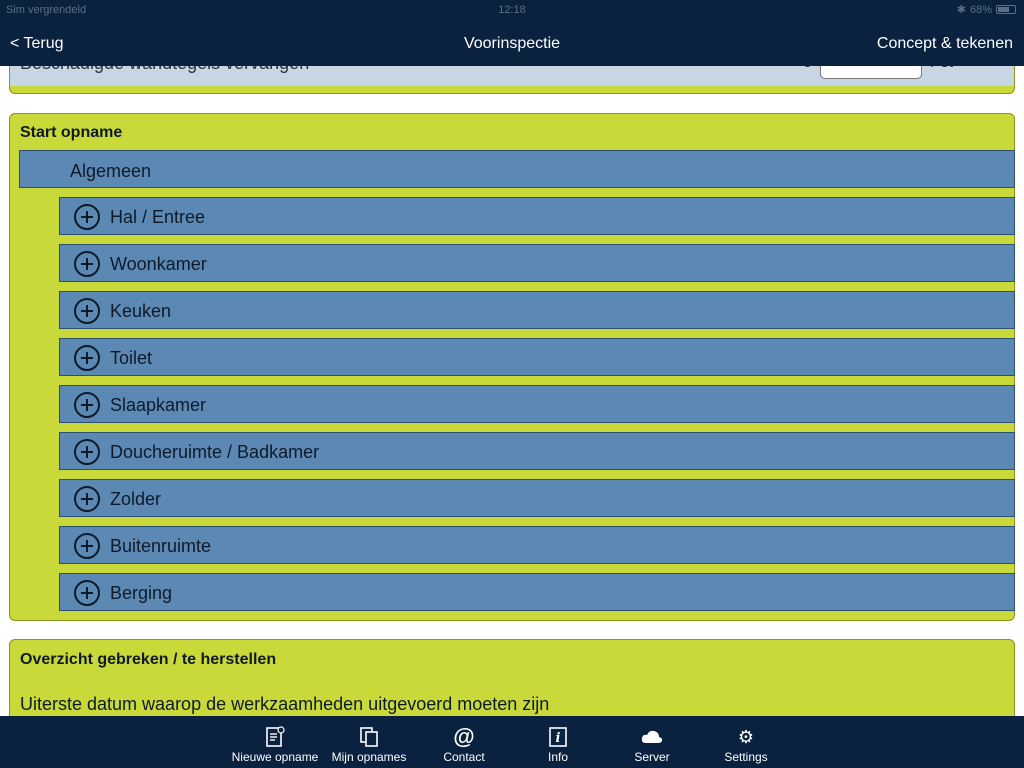  What do you see at coordinates (537, 451) in the screenshot?
I see `room-row-doucheruimte-badkamer: Doucheruimte / Badkamer` at bounding box center [537, 451].